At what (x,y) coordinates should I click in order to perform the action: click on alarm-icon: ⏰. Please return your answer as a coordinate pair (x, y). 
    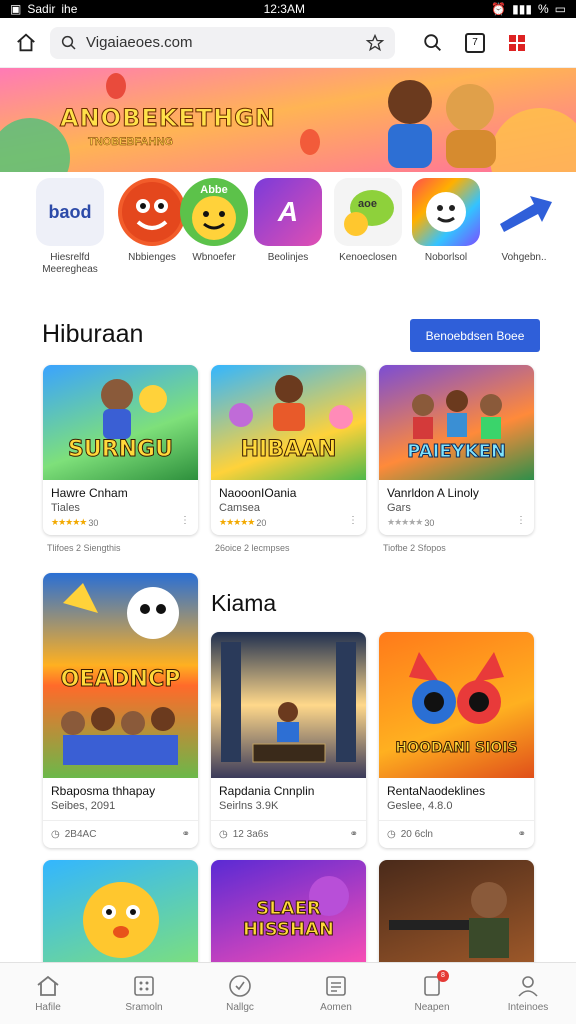
    Looking at the image, I should click on (499, 9).